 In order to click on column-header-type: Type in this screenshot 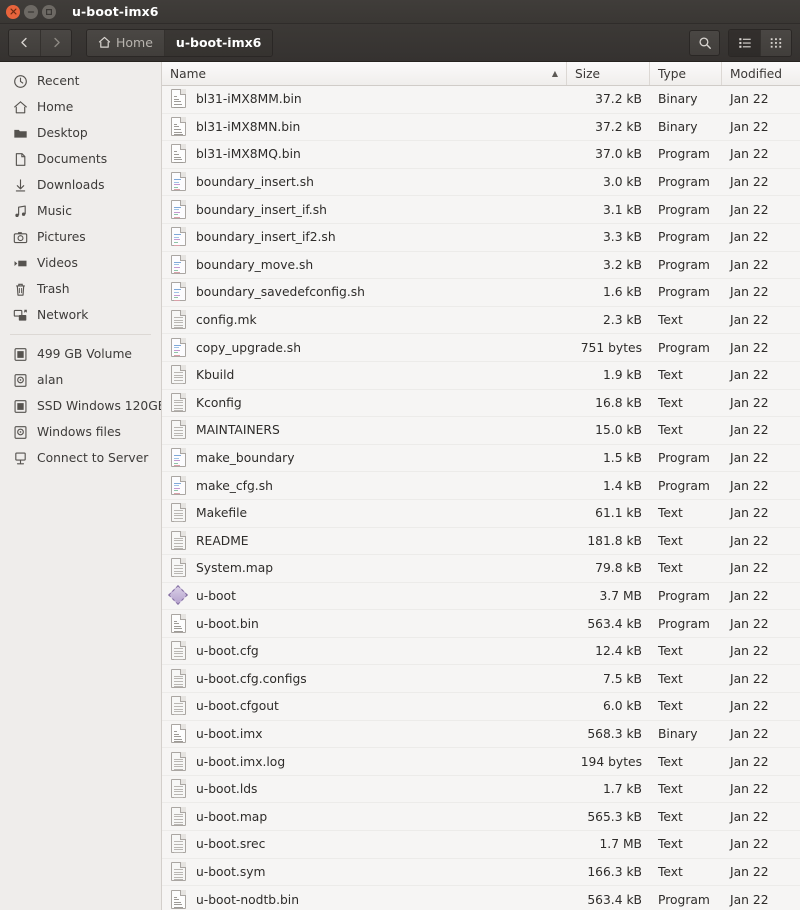, I will do `click(686, 73)`.